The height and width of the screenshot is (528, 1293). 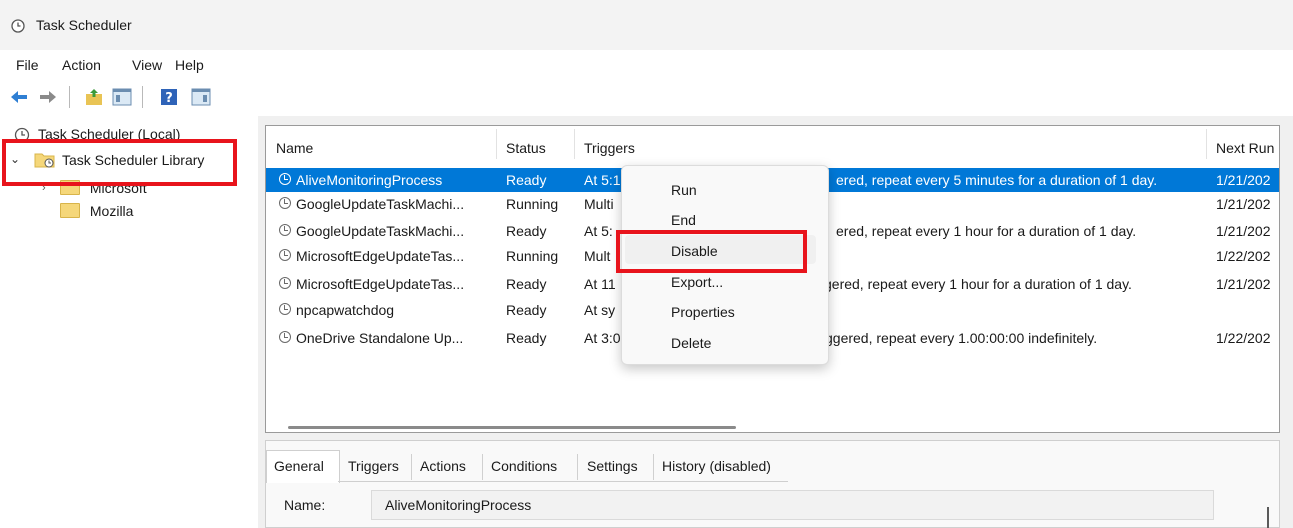 I want to click on task-trigger: At 11, so click(x=600, y=284).